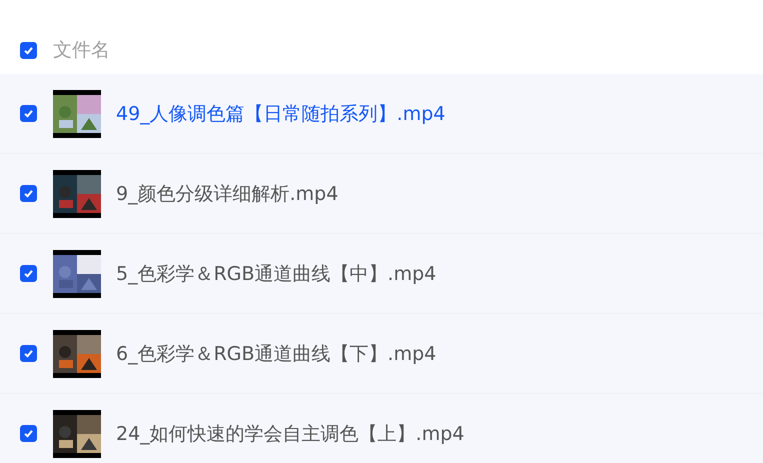 The height and width of the screenshot is (463, 763). What do you see at coordinates (281, 113) in the screenshot?
I see `file-name: 49_人像调色篇【日常随拍系列】.mp4` at bounding box center [281, 113].